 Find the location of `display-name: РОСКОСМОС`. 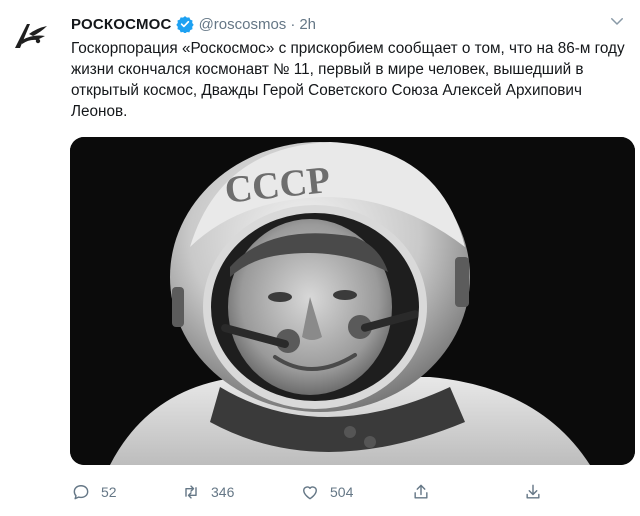

display-name: РОСКОСМОС is located at coordinates (121, 24).